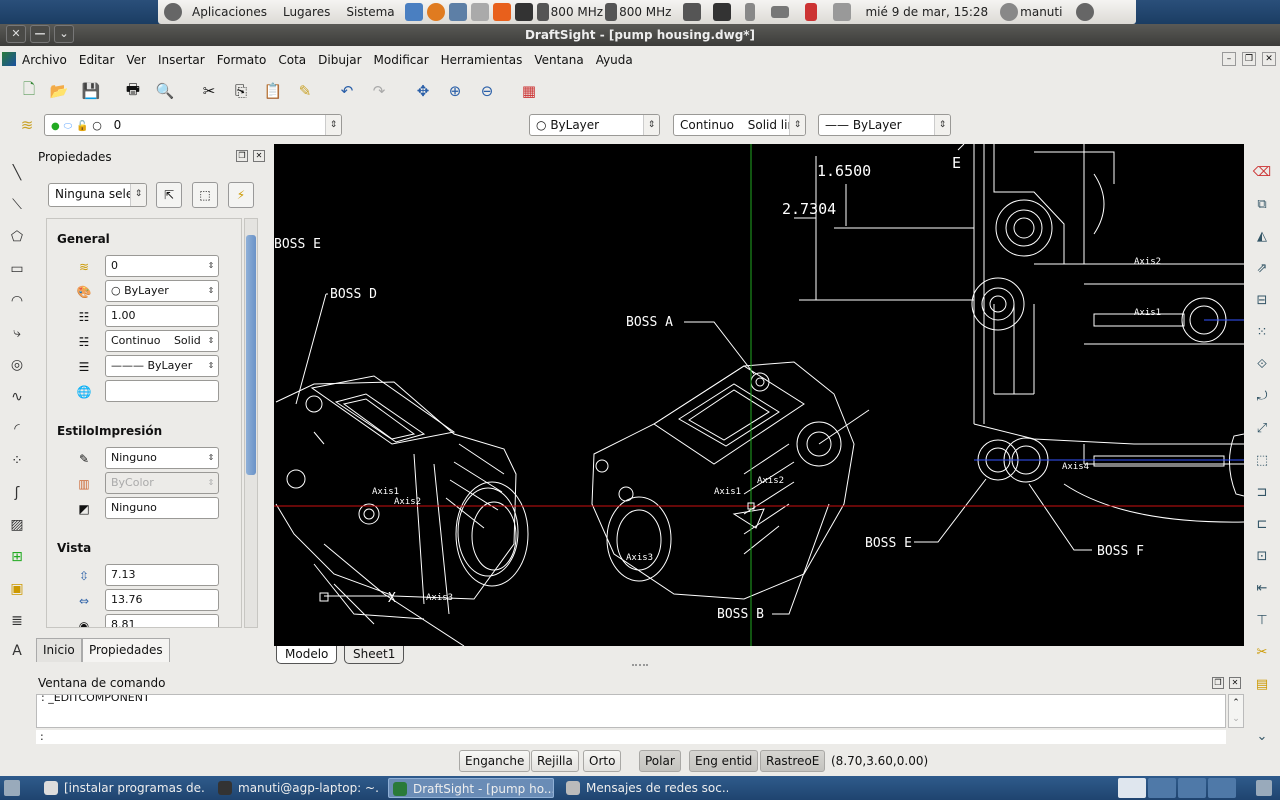 The height and width of the screenshot is (800, 1280). Describe the element at coordinates (339, 60) in the screenshot. I see `menu-dibujar: Dibujar` at that location.